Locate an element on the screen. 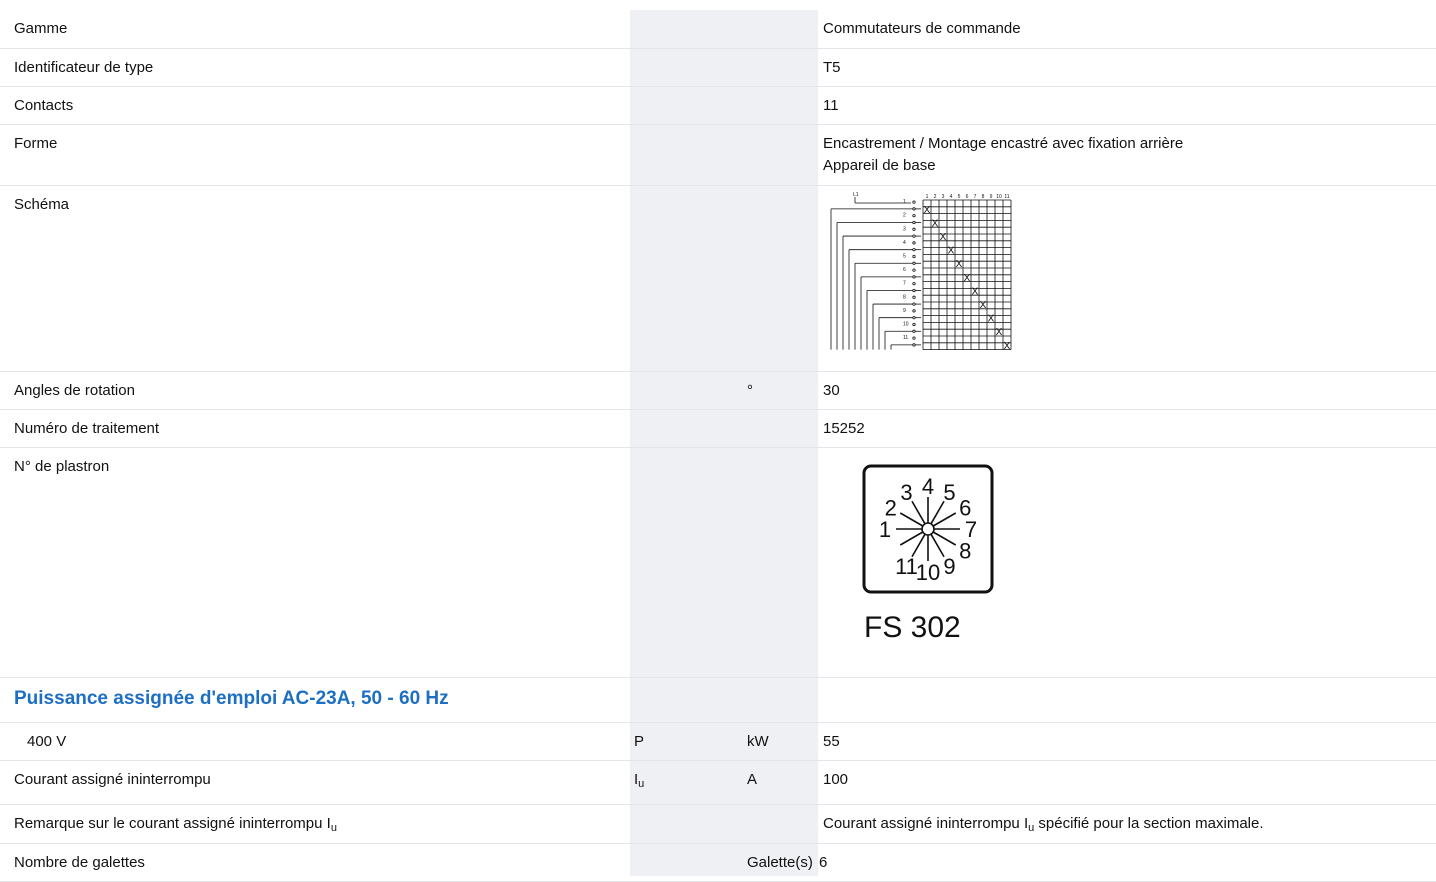  schema-col-number: 4 is located at coordinates (951, 197).